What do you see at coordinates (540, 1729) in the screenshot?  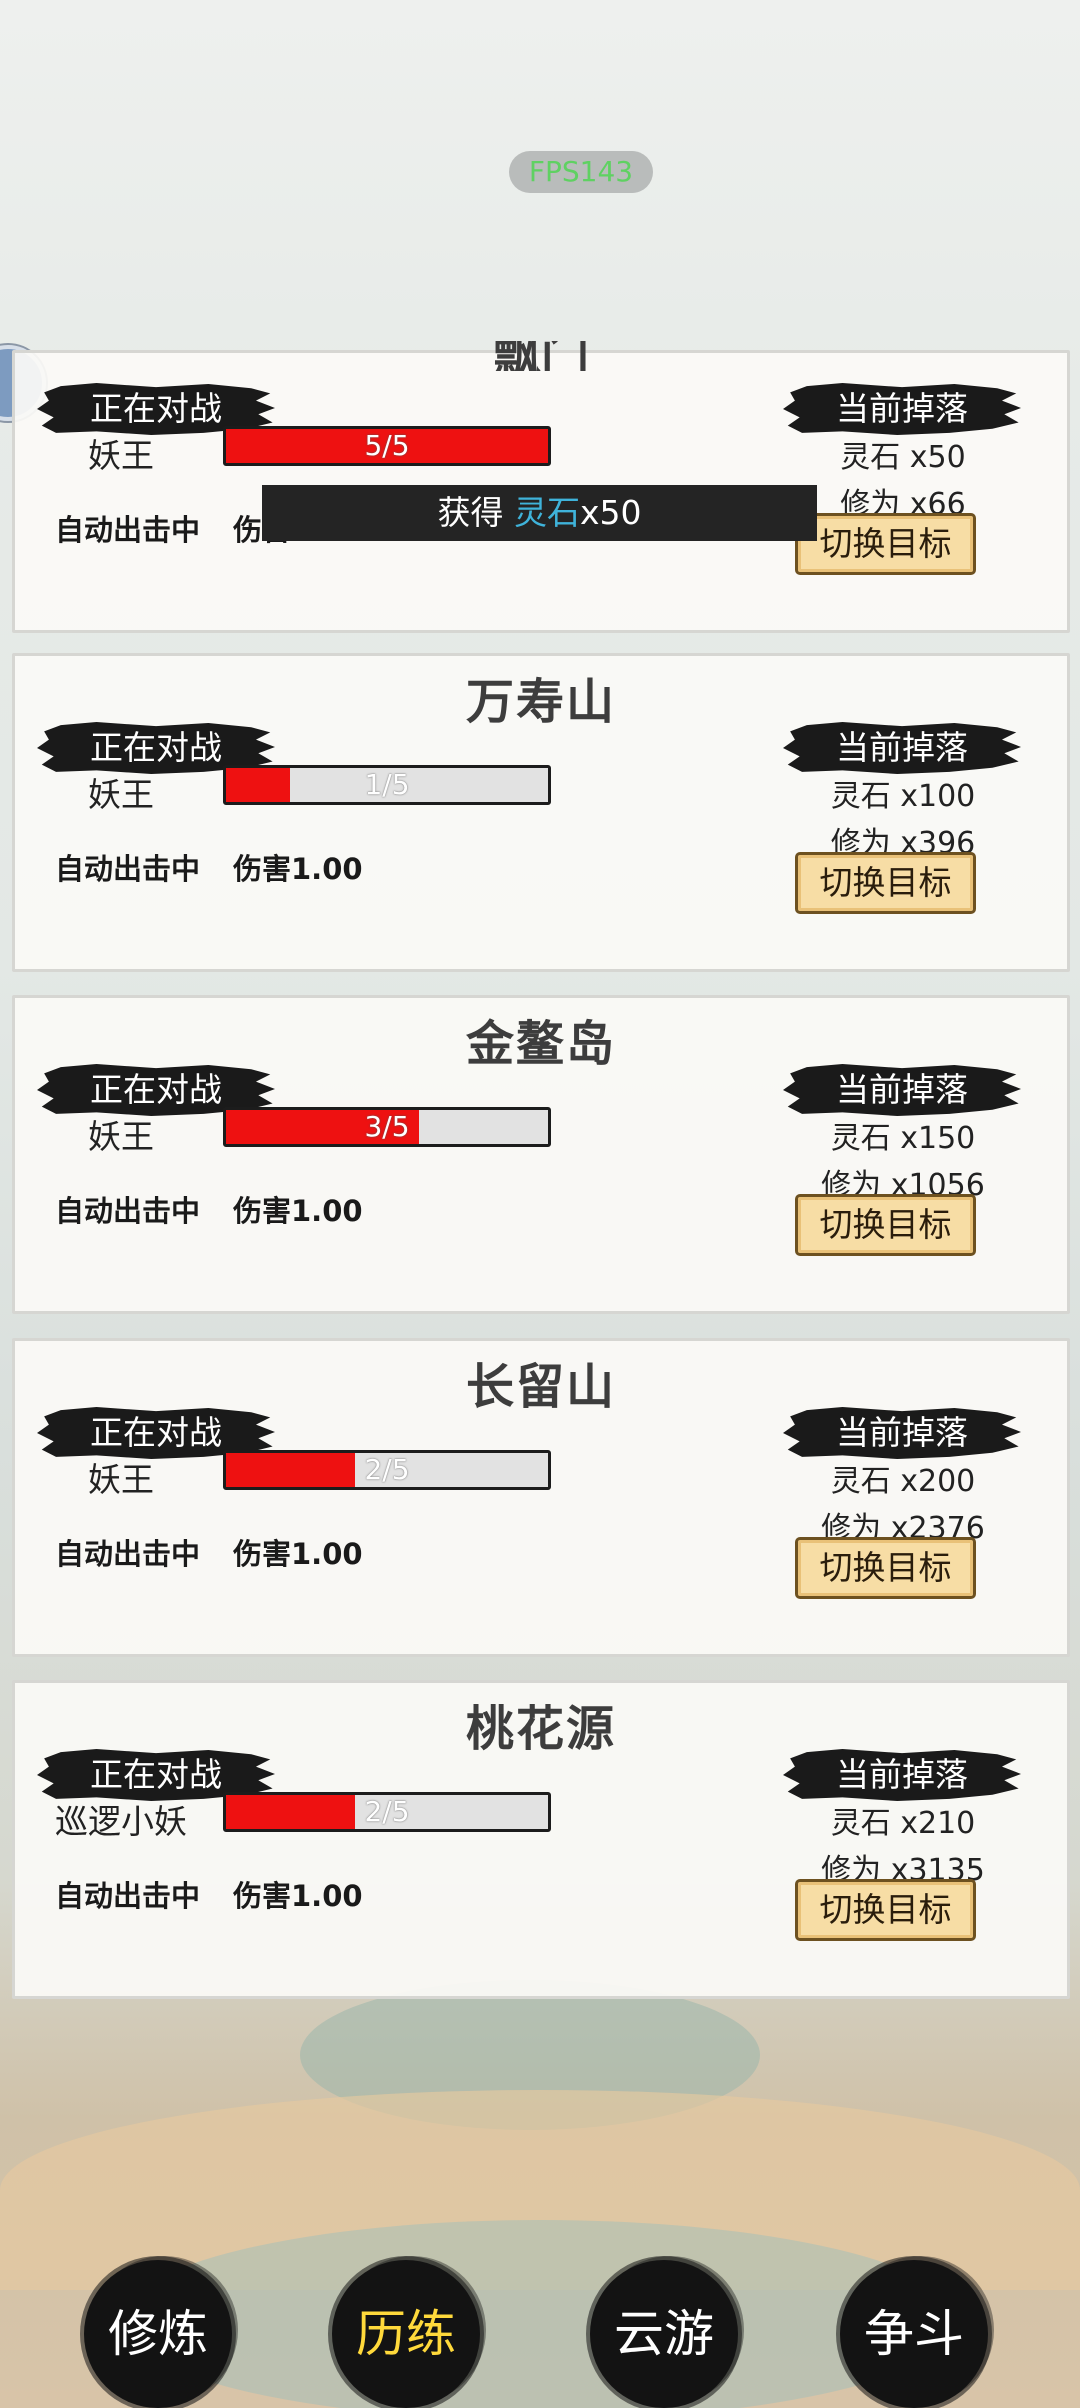 I see `area-title: 桃花源` at bounding box center [540, 1729].